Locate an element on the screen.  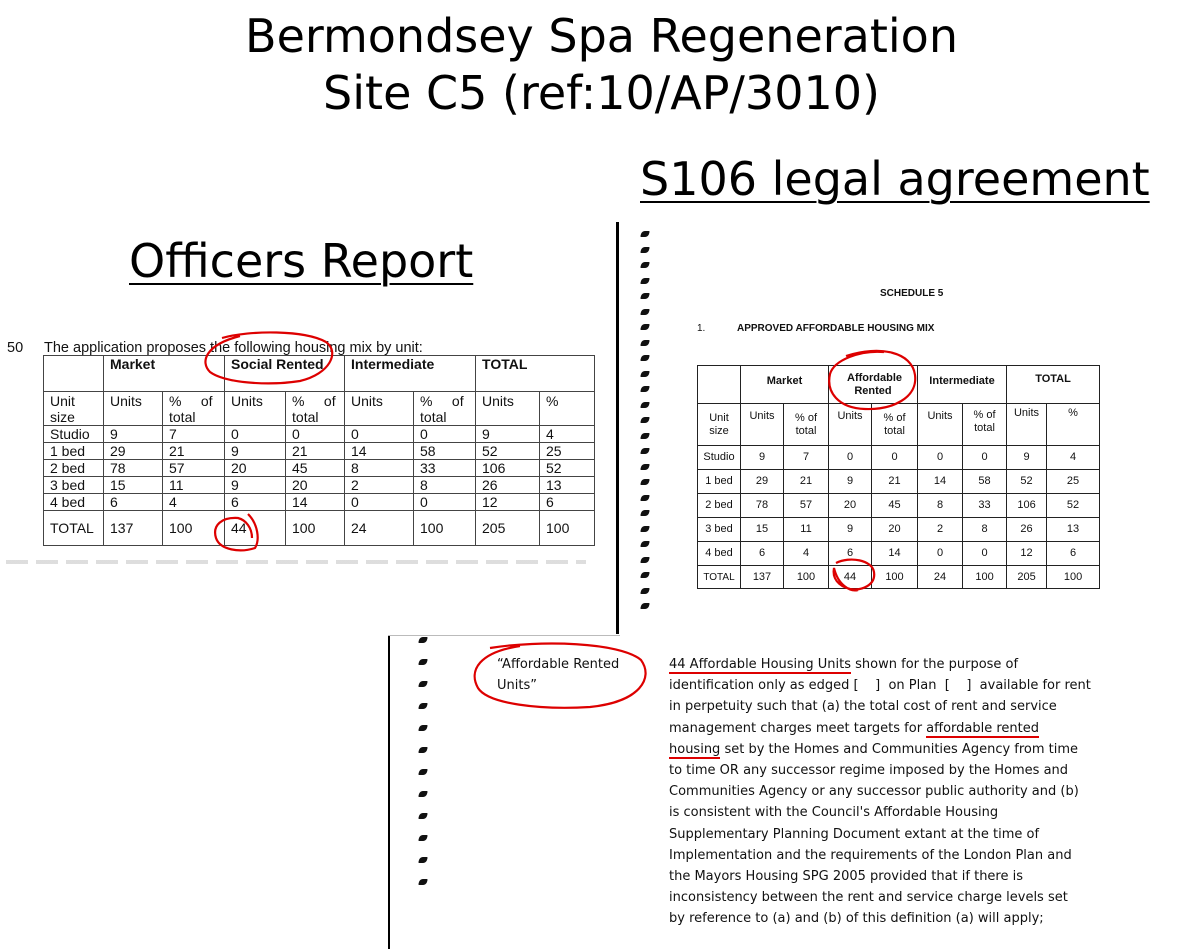
annotation-circle-social-rented is located at coordinates (269, 358).